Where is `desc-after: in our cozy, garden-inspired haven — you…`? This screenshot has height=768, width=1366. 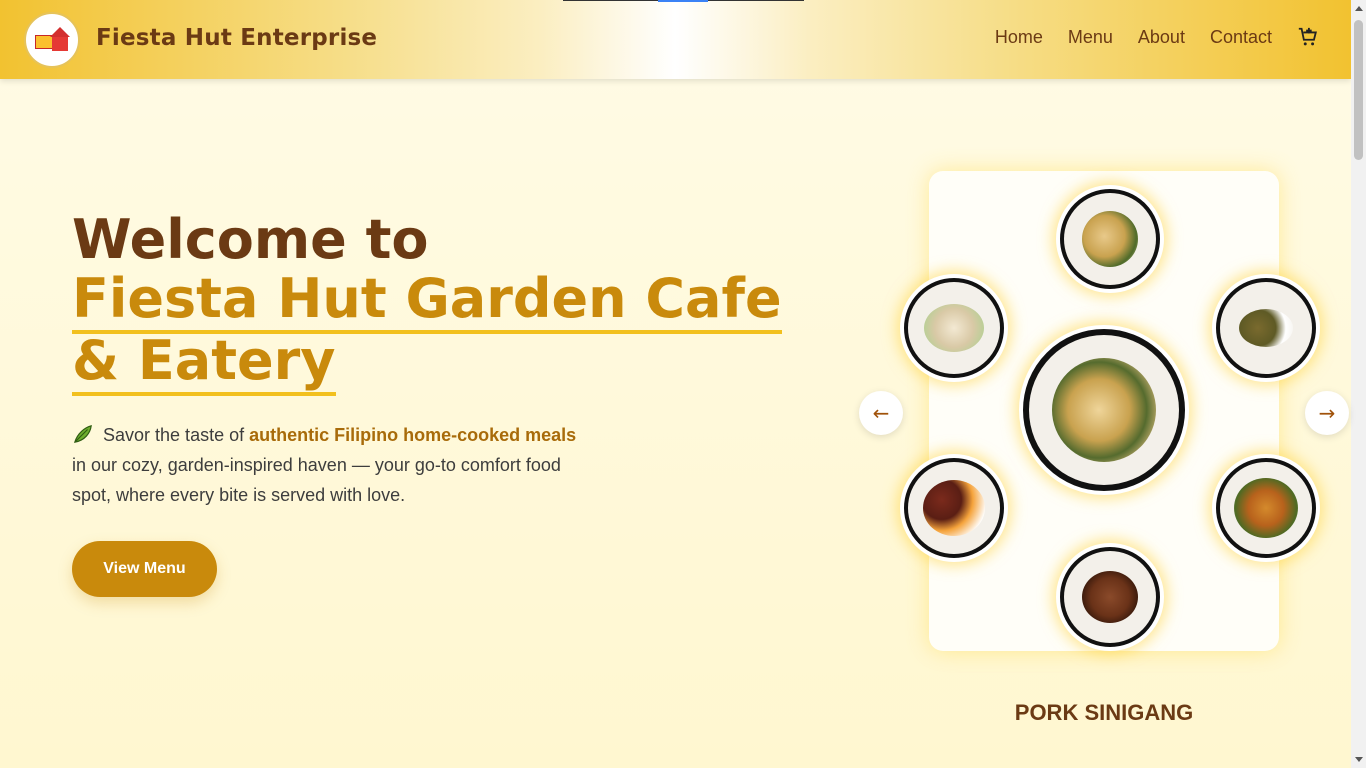
desc-after: in our cozy, garden-inspired haven — you… is located at coordinates (316, 480).